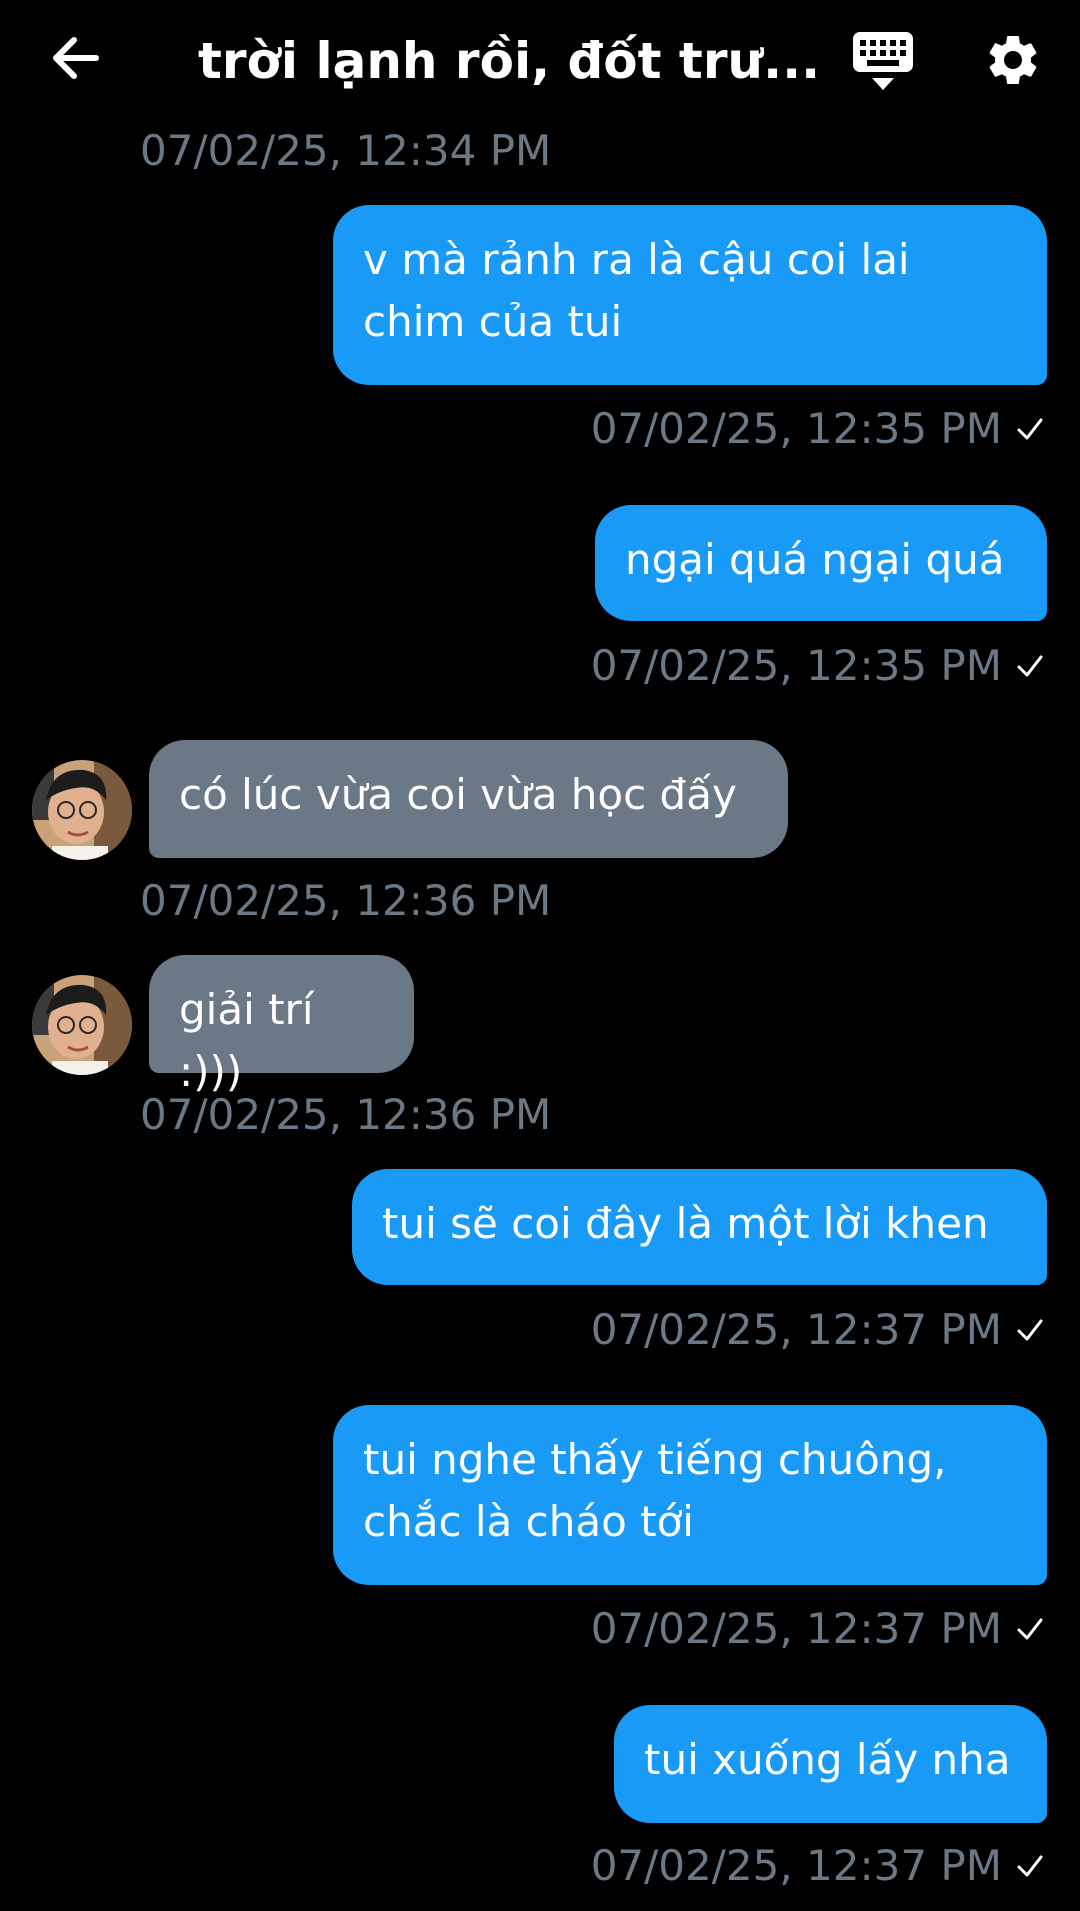 Image resolution: width=1080 pixels, height=1911 pixels. I want to click on message-text-line: v mà rảnh ra là cậu coi lai, so click(636, 259).